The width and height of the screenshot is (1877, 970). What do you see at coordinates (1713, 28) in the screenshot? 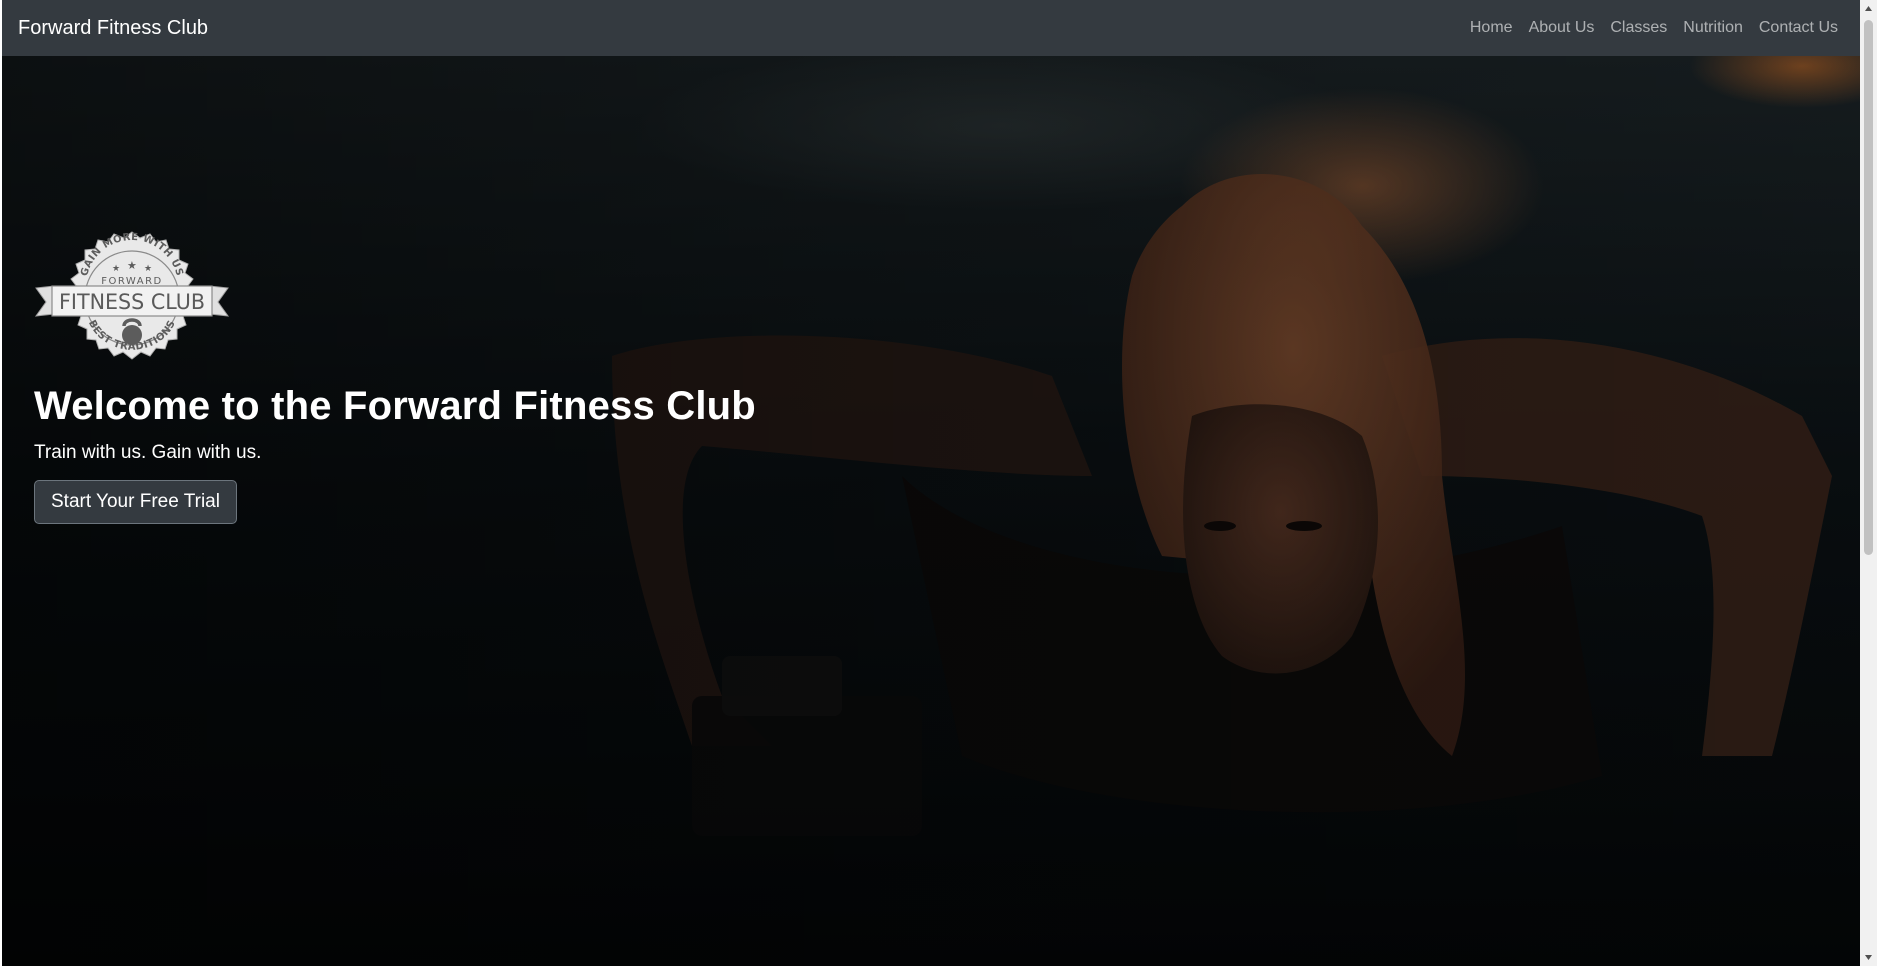
I see `nav-link-nutrition: Nutrition` at bounding box center [1713, 28].